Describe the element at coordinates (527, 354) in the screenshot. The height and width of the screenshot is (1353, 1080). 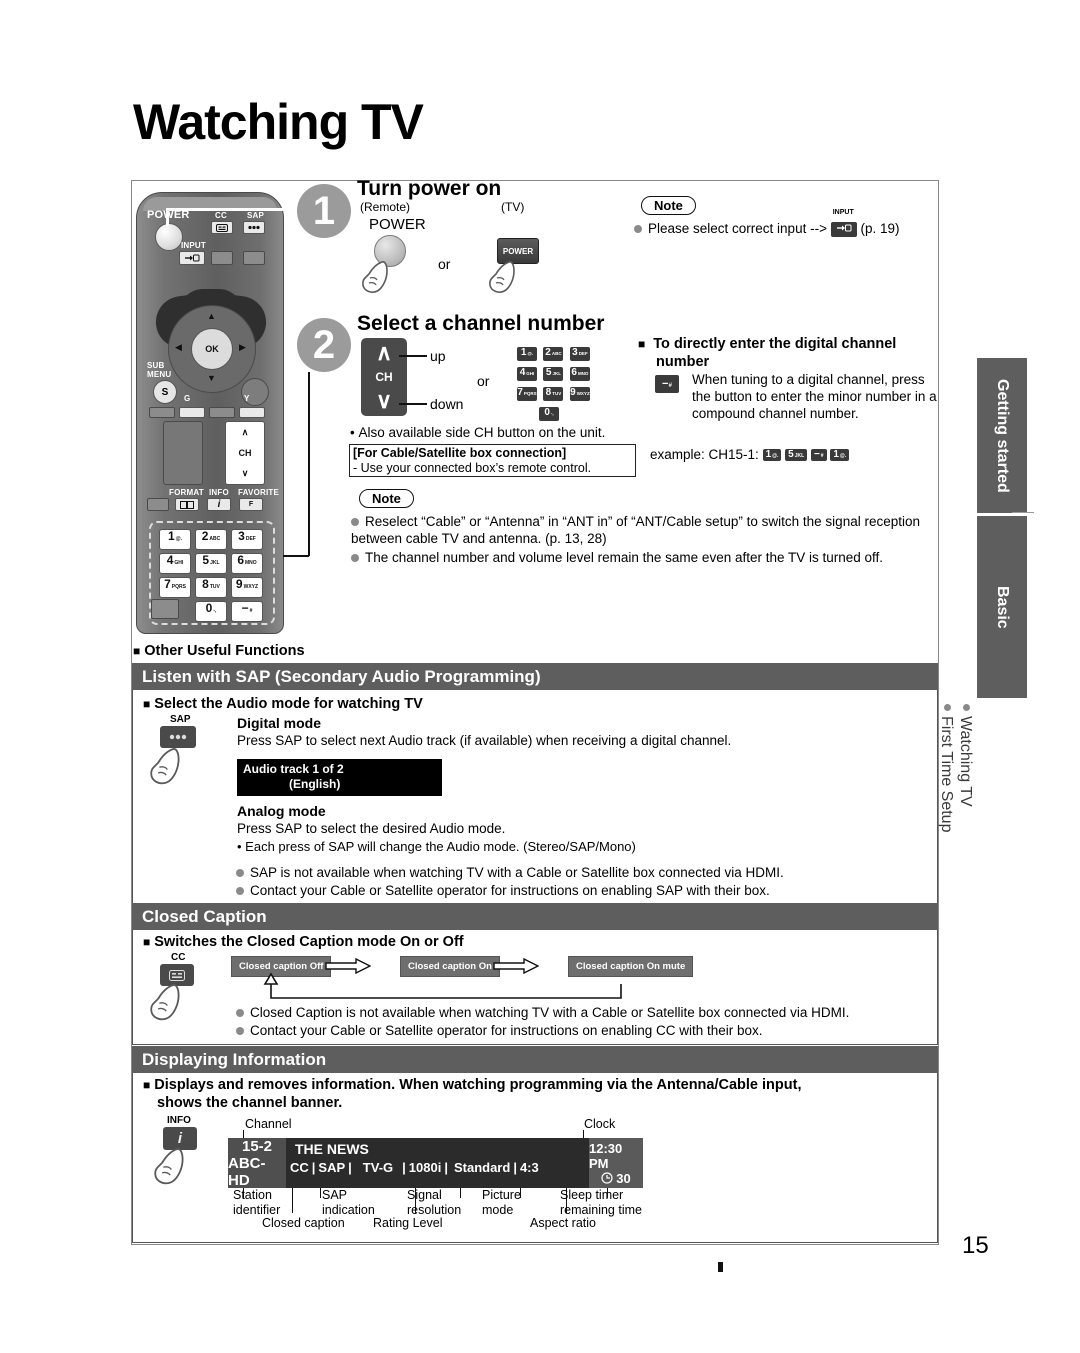
I see `keypad-key-1: 1 @.` at that location.